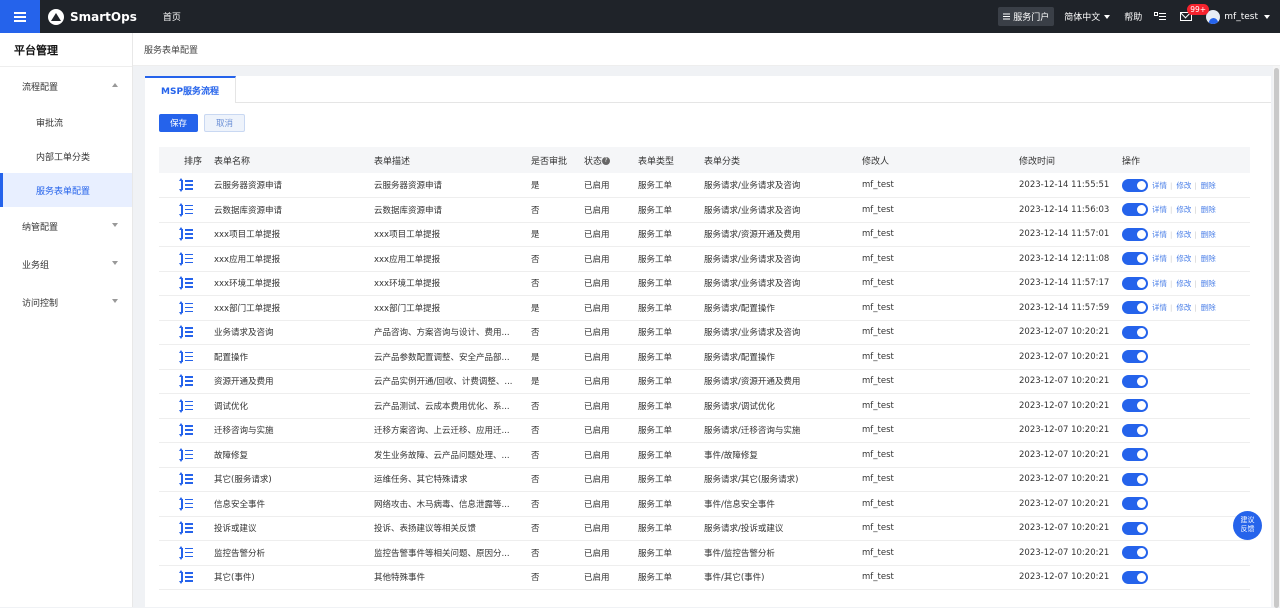 This screenshot has height=608, width=1280. Describe the element at coordinates (452, 308) in the screenshot. I see `row-description: xxx部门工单提报` at that location.